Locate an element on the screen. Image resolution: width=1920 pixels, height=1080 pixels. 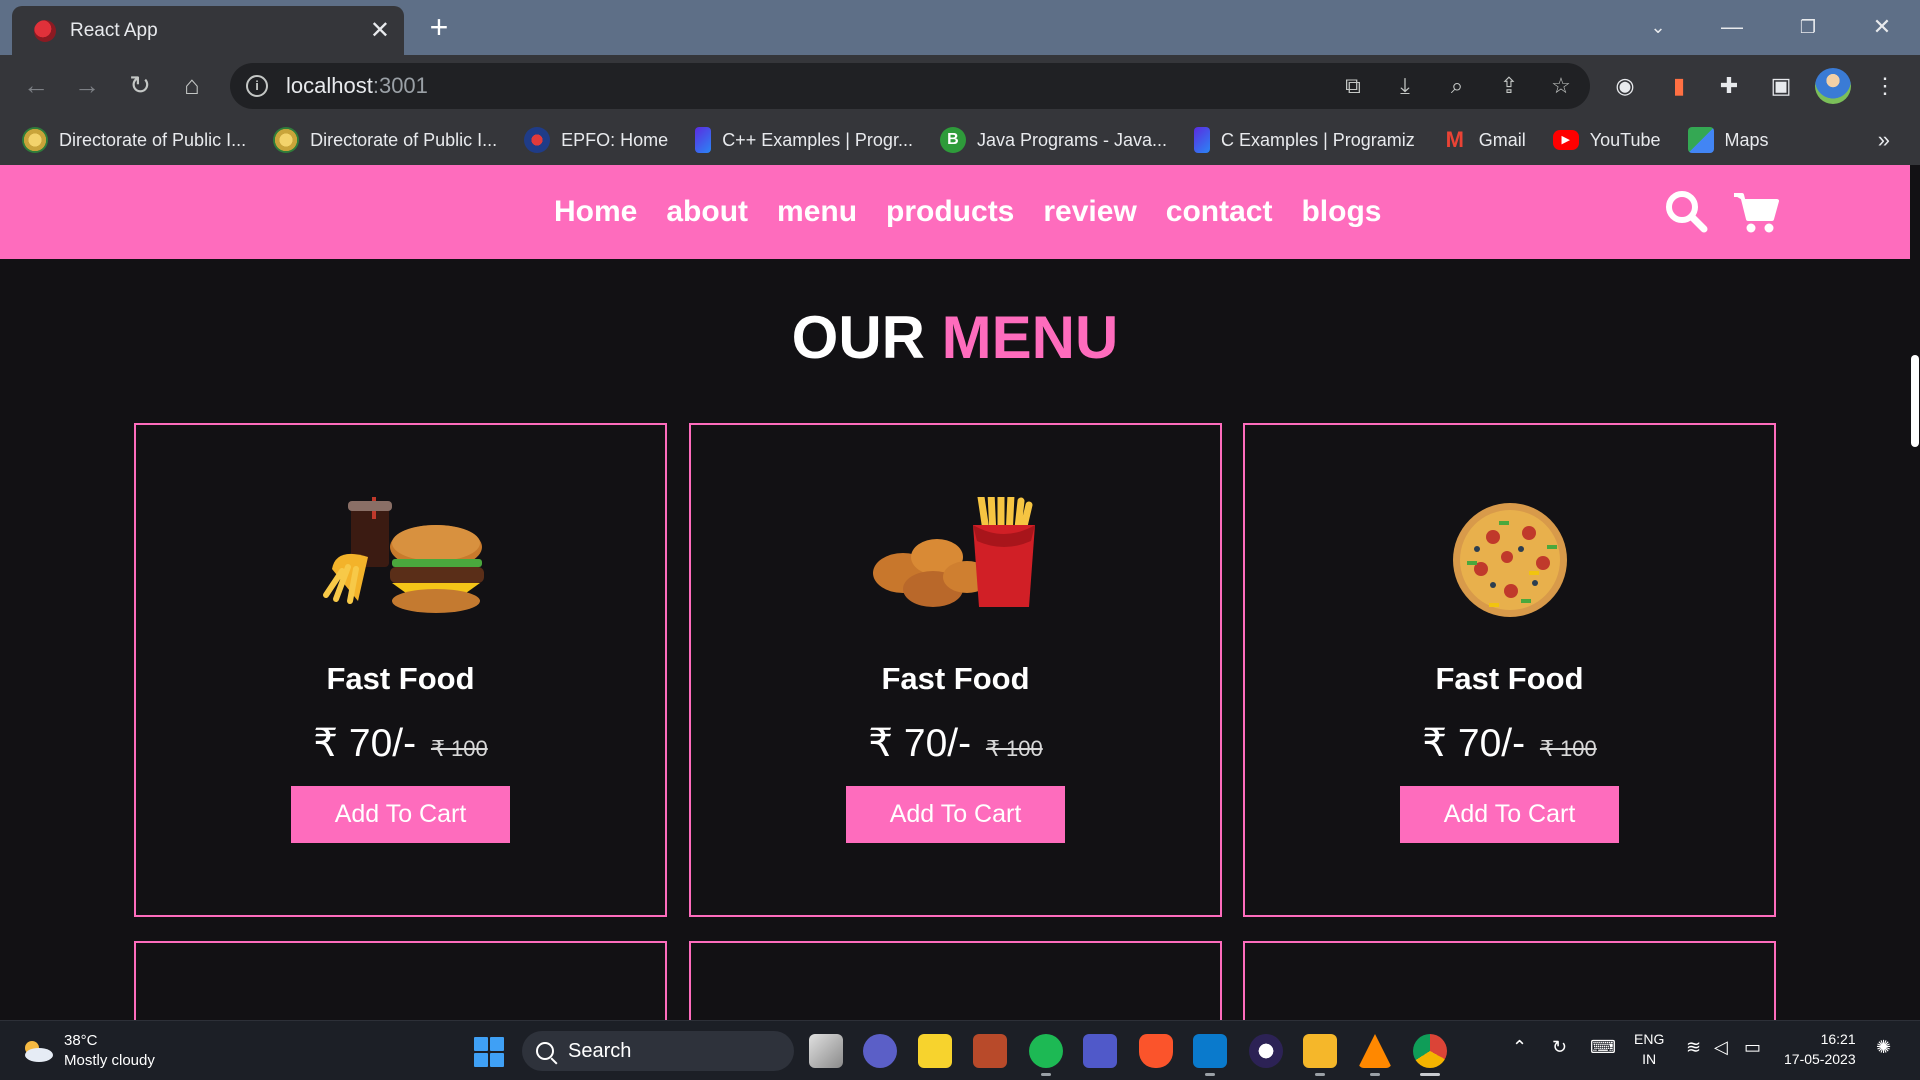
extensions-puzzle-icon: ✚ is located at coordinates (1729, 86).